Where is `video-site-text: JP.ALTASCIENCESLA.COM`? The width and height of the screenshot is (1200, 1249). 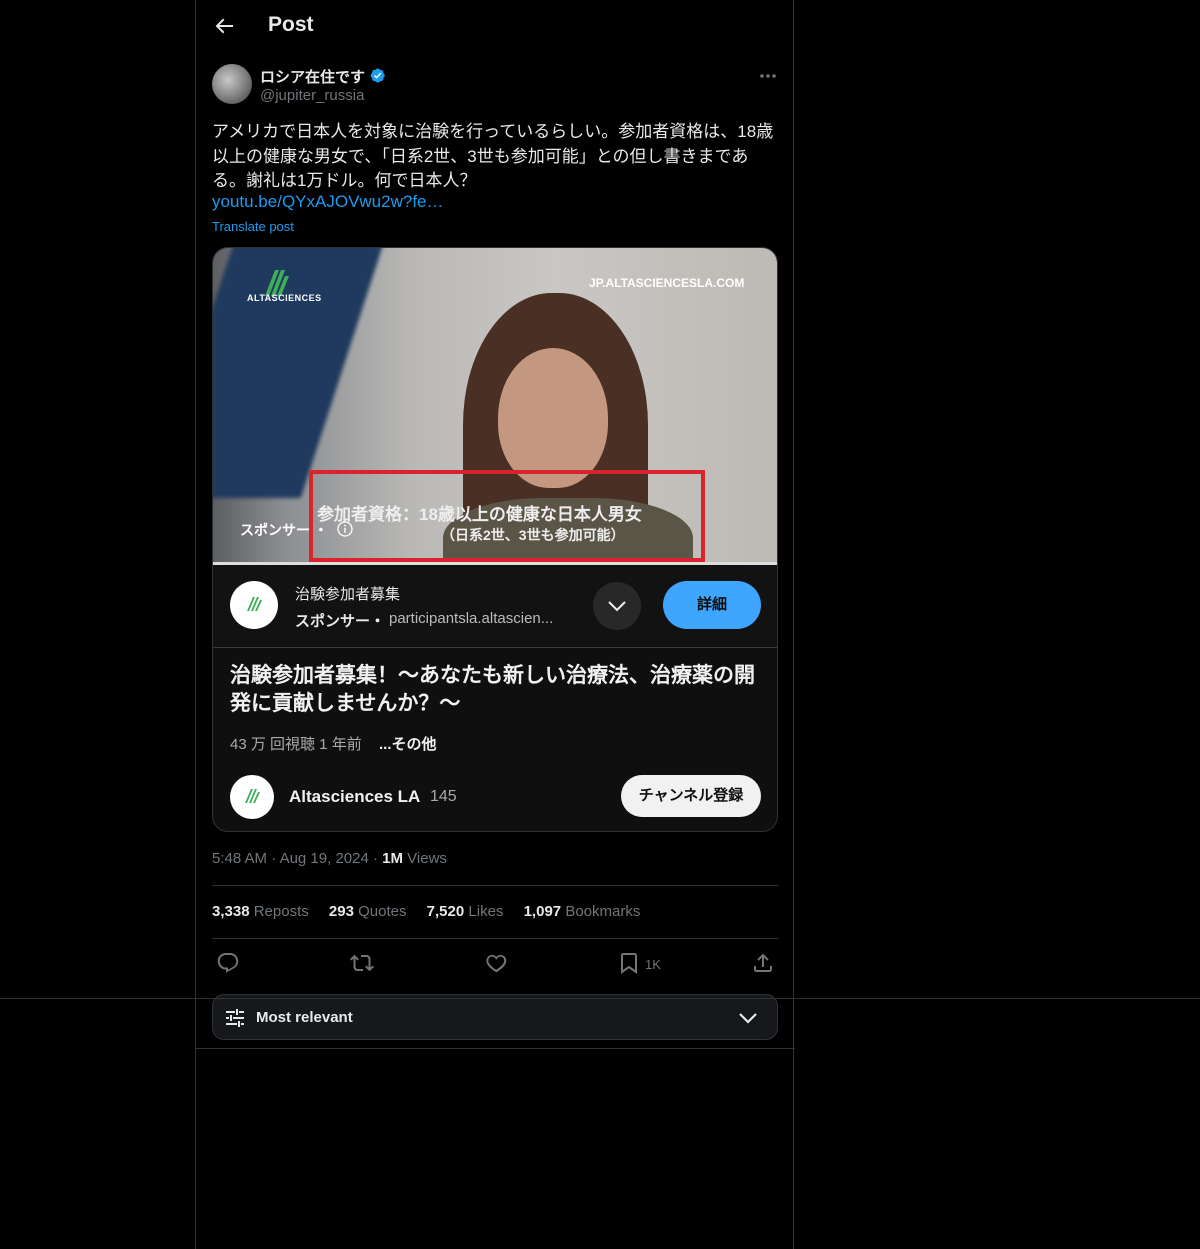 video-site-text: JP.ALTASCIENCESLA.COM is located at coordinates (667, 283).